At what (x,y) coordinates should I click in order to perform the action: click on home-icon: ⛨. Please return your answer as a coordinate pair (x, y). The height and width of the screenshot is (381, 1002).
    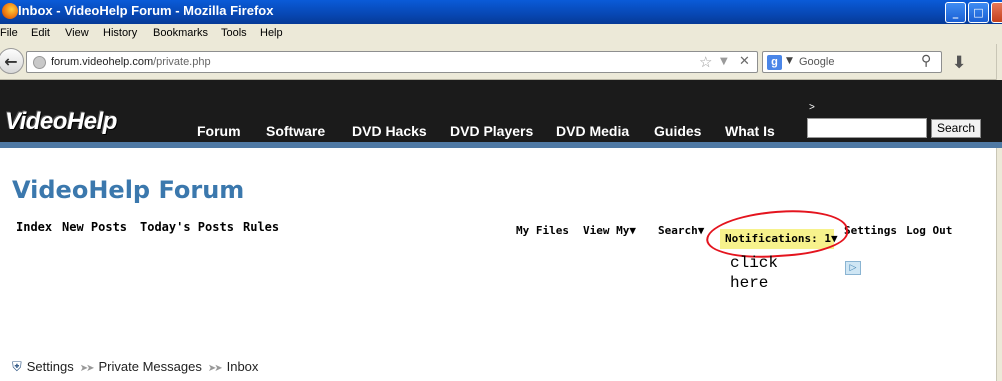
    Looking at the image, I should click on (17, 367).